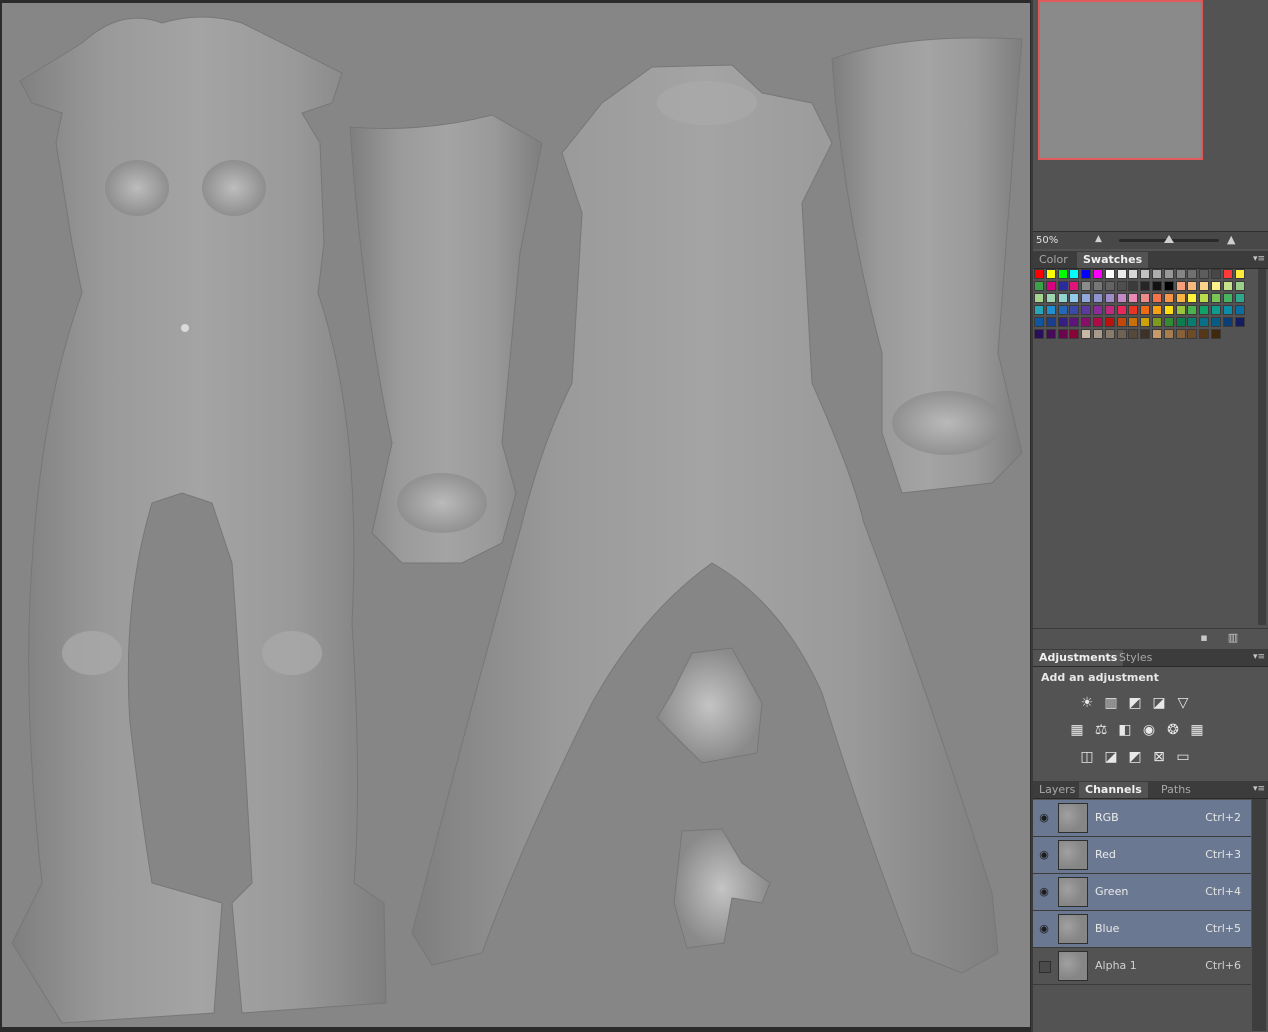 This screenshot has height=1032, width=1268. What do you see at coordinates (1149, 730) in the screenshot?
I see `photo-filter-icon: ◉` at bounding box center [1149, 730].